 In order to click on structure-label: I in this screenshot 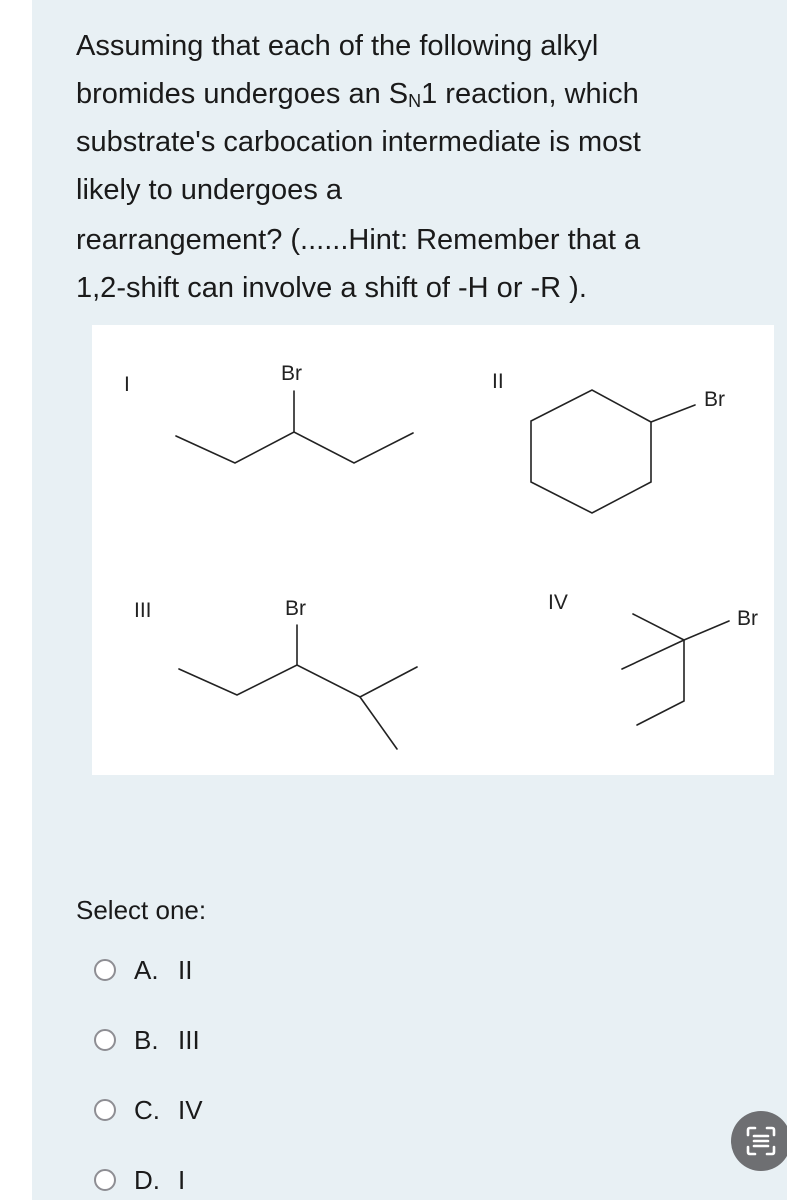, I will do `click(127, 384)`.